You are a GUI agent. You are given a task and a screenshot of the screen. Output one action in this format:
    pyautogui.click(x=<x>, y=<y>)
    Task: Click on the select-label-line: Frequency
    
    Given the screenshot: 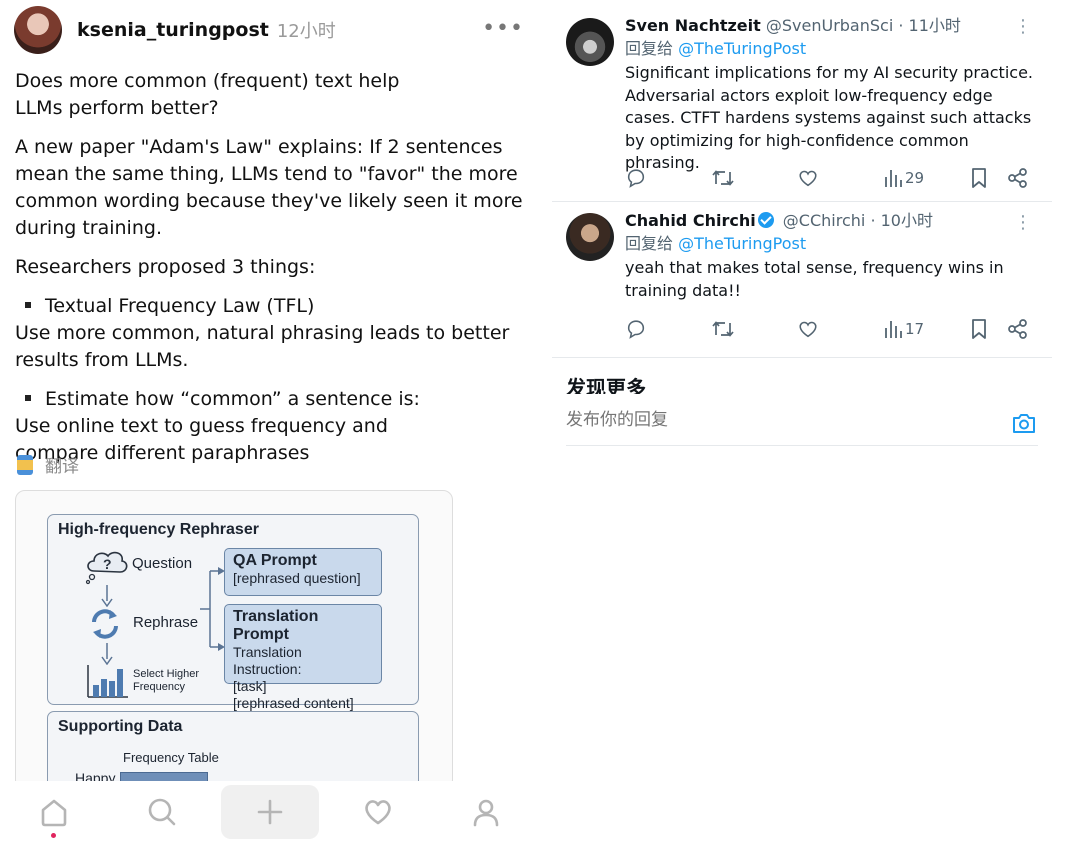 What is the action you would take?
    pyautogui.click(x=159, y=687)
    